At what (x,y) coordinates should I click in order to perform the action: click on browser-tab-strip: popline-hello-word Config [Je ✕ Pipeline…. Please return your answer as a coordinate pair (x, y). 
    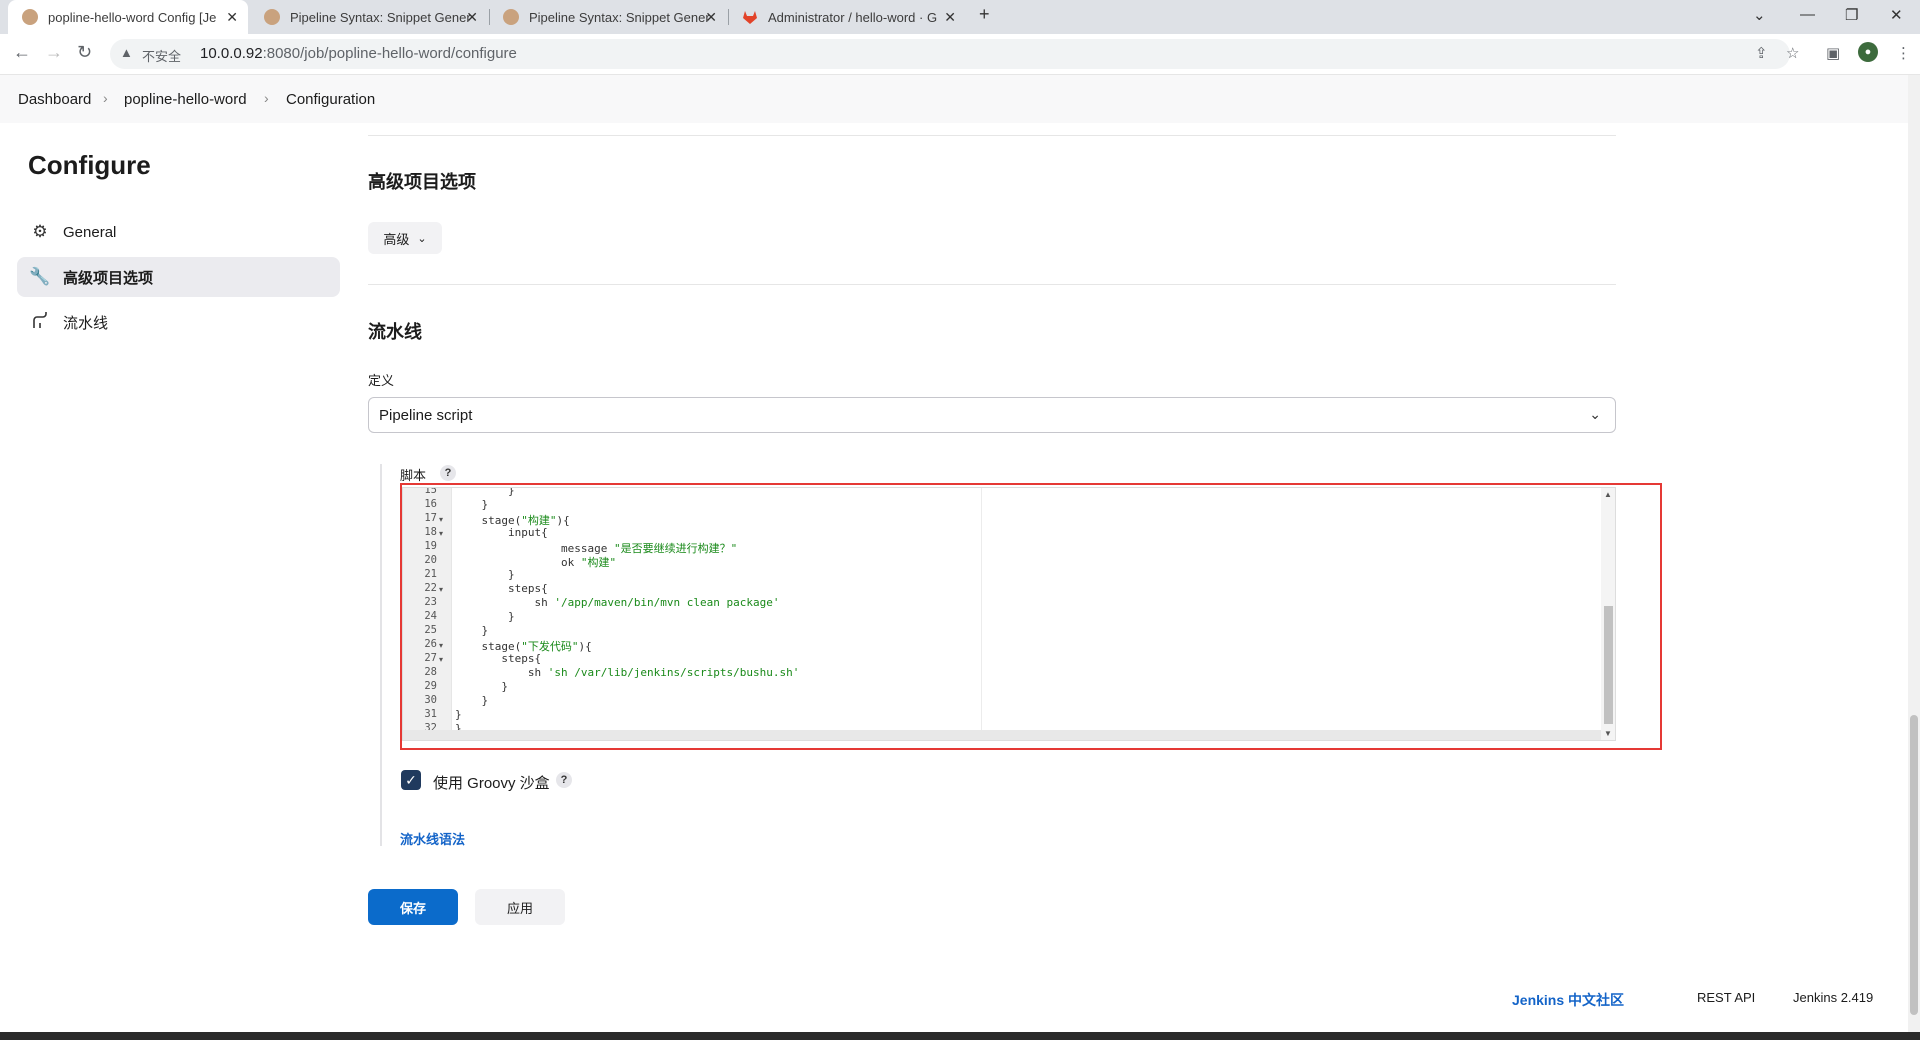
    Looking at the image, I should click on (960, 17).